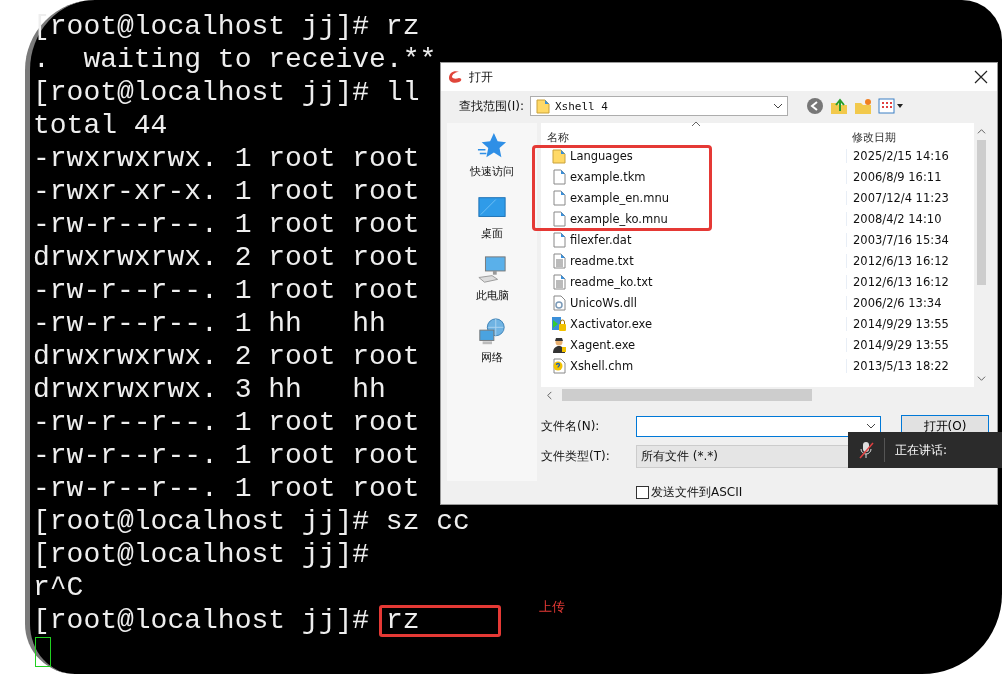  Describe the element at coordinates (890, 106) in the screenshot. I see `view-menu-icon` at that location.